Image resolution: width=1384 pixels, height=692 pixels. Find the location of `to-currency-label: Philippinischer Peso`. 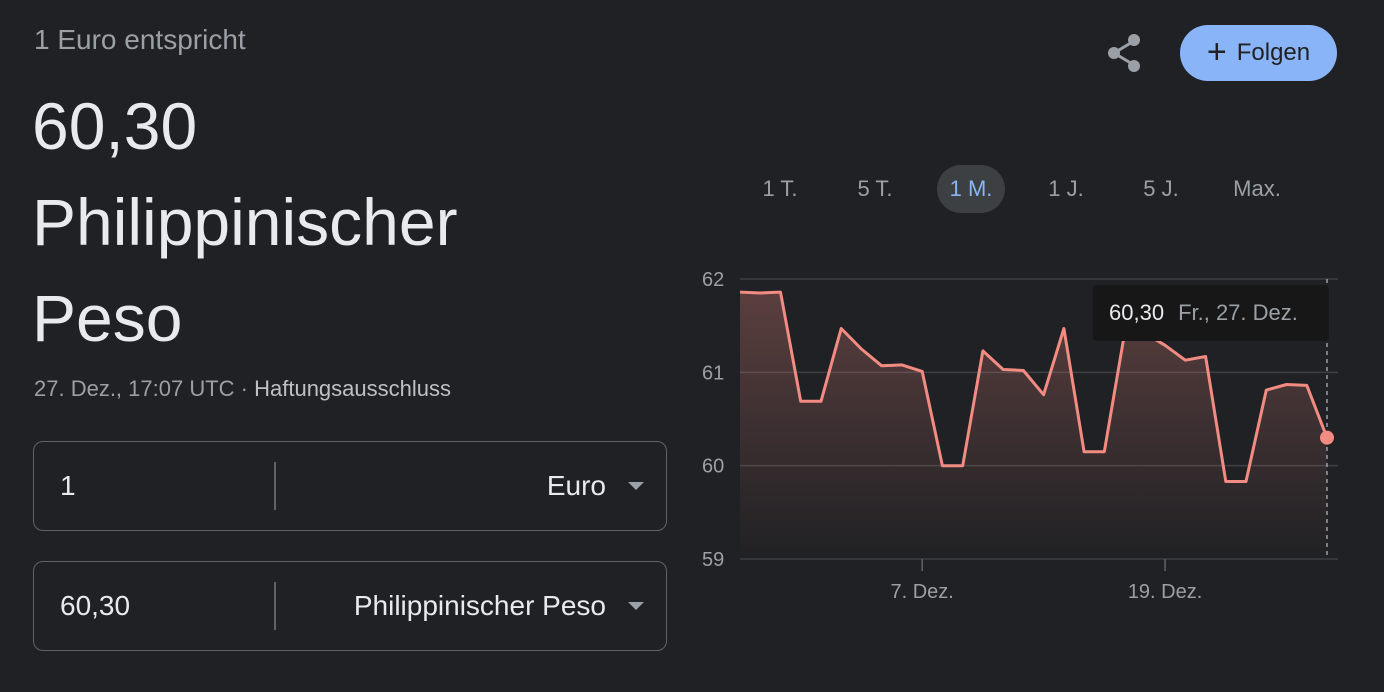

to-currency-label: Philippinischer Peso is located at coordinates (479, 605).